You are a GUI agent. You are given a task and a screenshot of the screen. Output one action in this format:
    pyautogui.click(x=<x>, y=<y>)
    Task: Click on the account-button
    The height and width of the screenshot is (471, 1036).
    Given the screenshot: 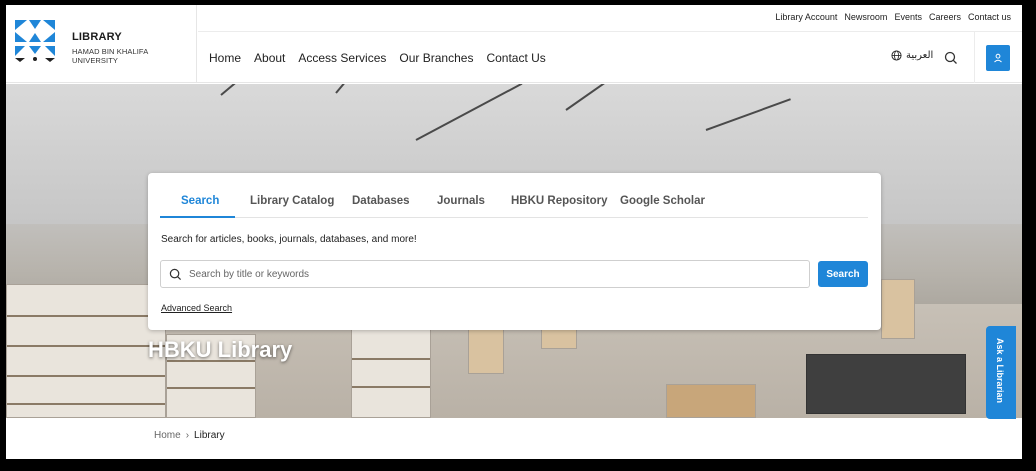 What is the action you would take?
    pyautogui.click(x=998, y=58)
    